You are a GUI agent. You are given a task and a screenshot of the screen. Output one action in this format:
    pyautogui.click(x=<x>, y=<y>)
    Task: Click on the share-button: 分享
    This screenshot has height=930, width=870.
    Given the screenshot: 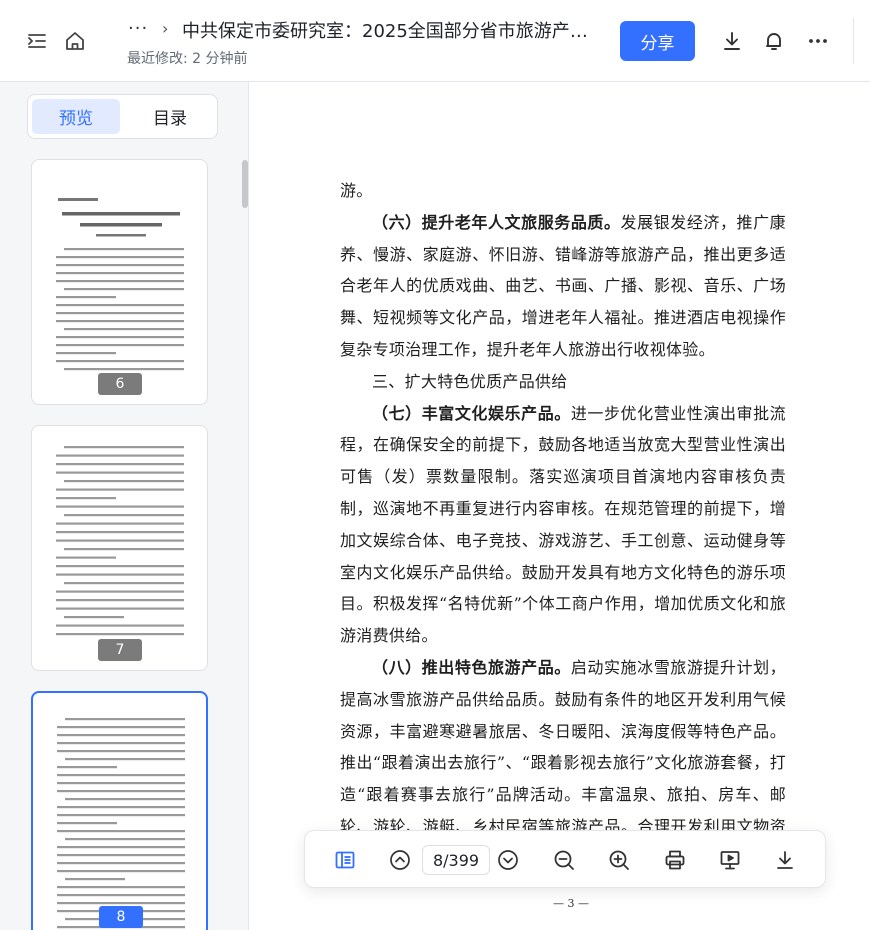 What is the action you would take?
    pyautogui.click(x=657, y=41)
    